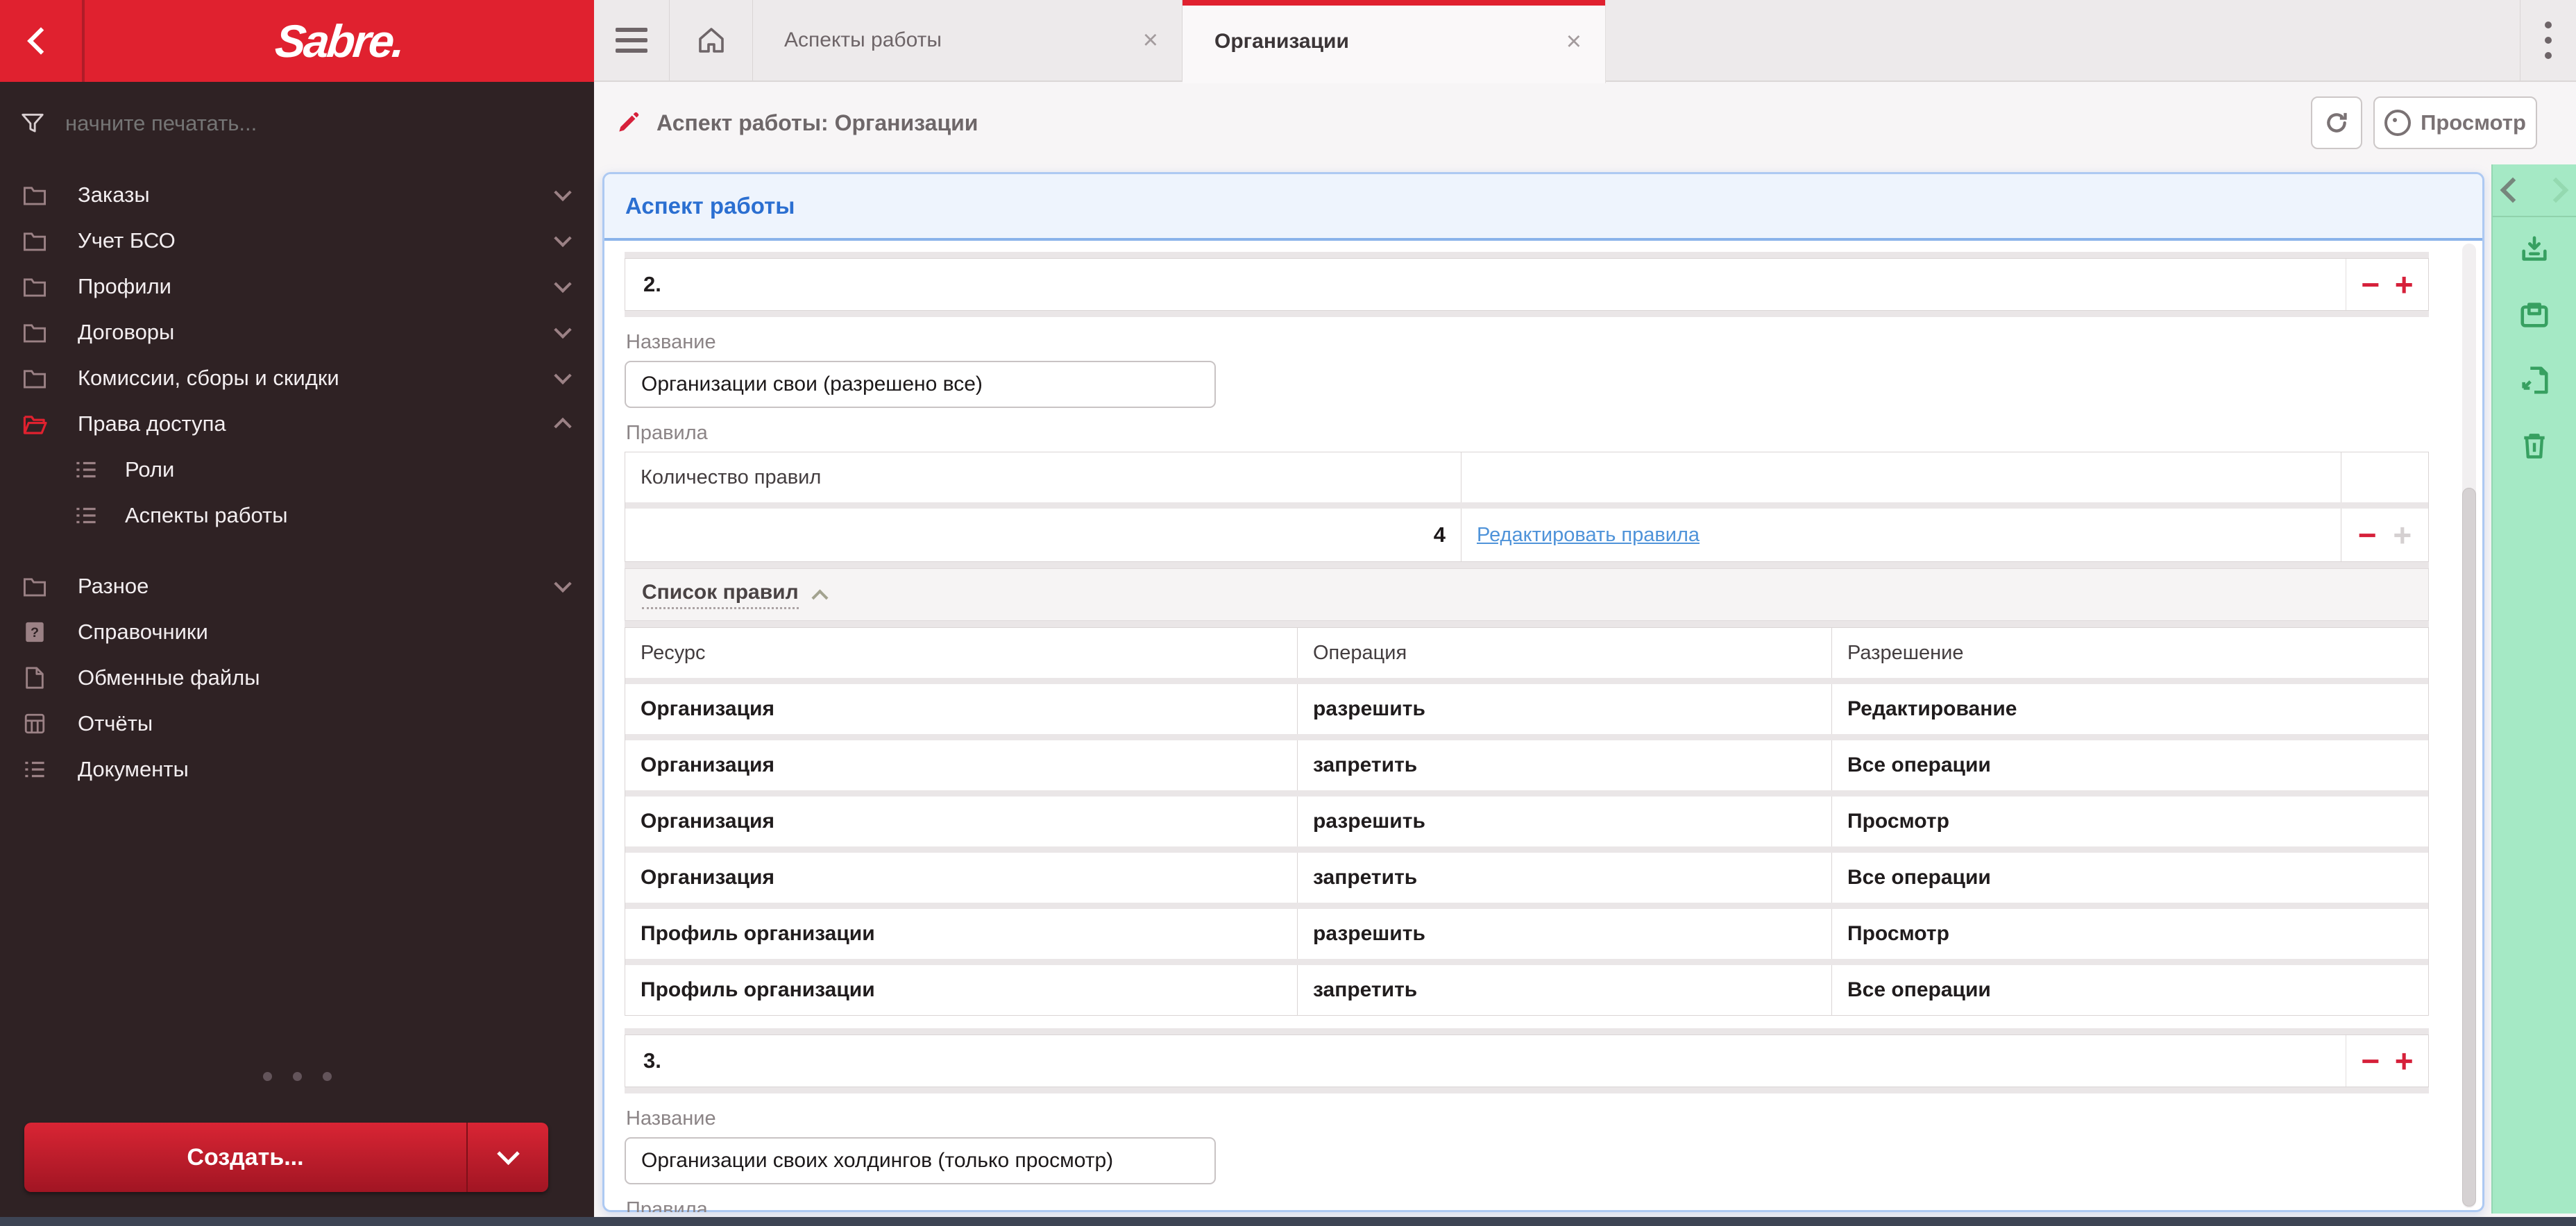 The image size is (2576, 1226). Describe the element at coordinates (297, 724) in the screenshot. I see `sidebar-item-otchety: Отчёты` at that location.